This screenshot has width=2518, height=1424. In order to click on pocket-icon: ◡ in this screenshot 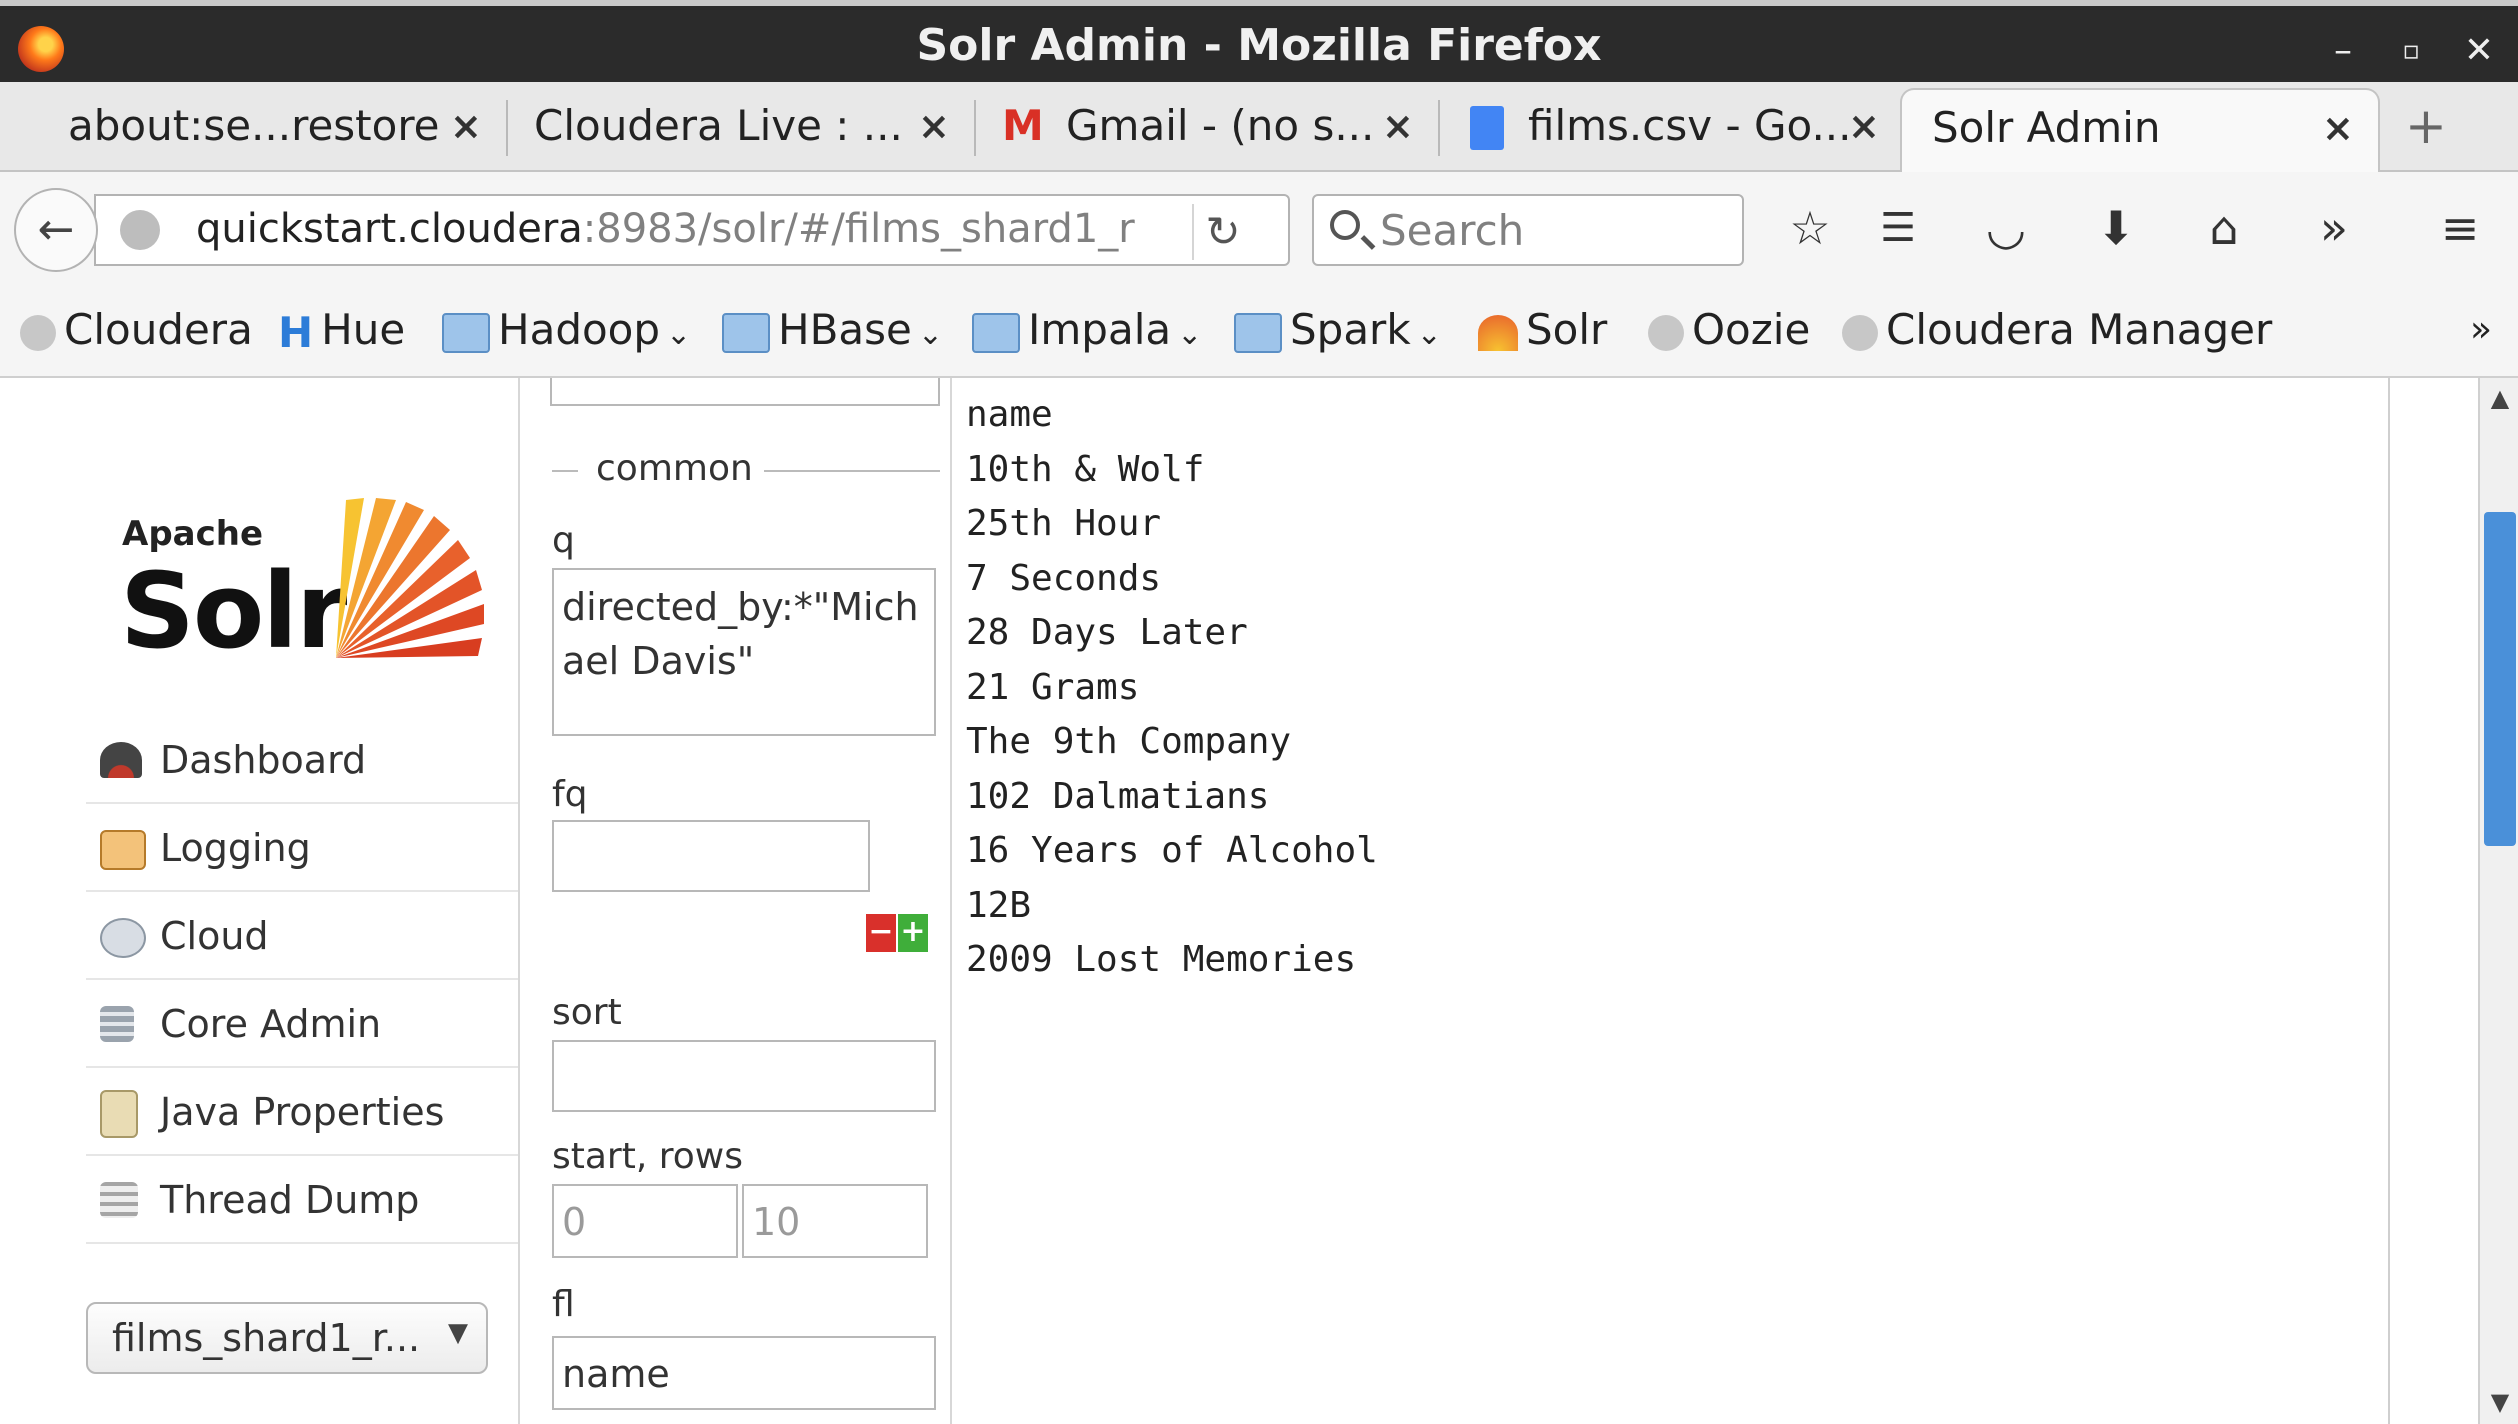, I will do `click(2006, 228)`.